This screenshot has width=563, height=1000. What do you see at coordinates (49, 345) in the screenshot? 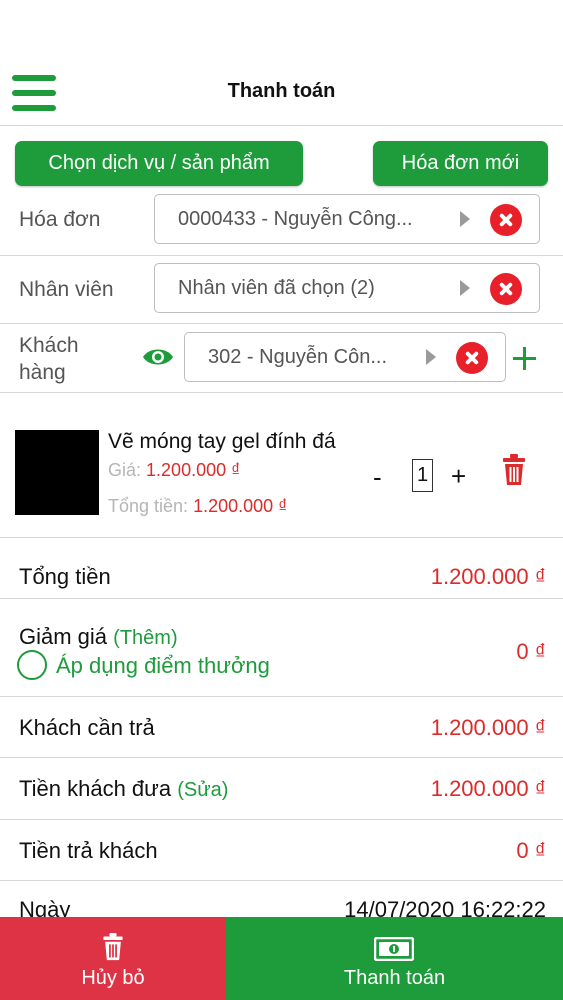
I see `customer-label-line1: Khách` at bounding box center [49, 345].